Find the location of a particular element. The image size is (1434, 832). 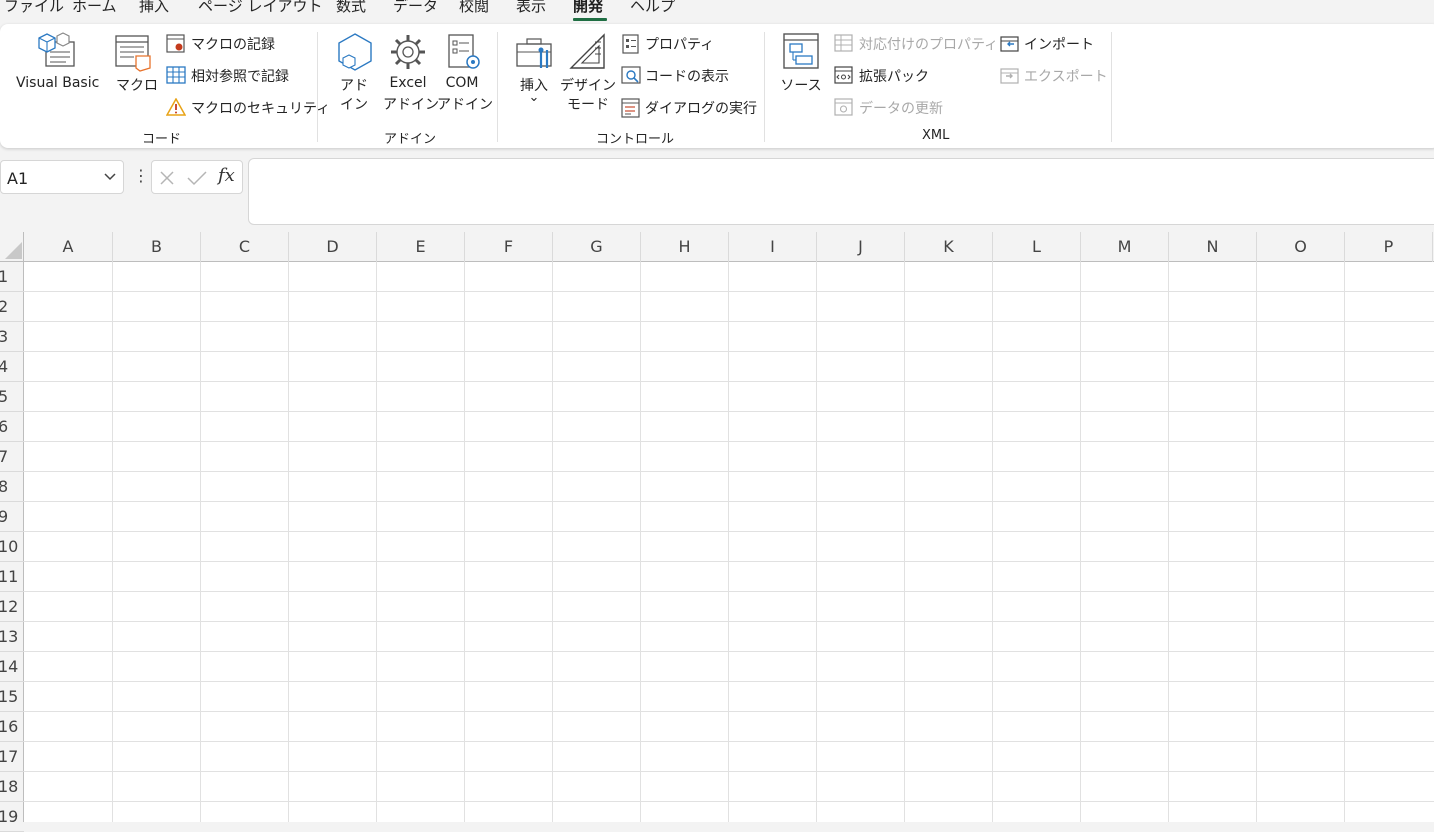

row-header: 6 is located at coordinates (12, 427).